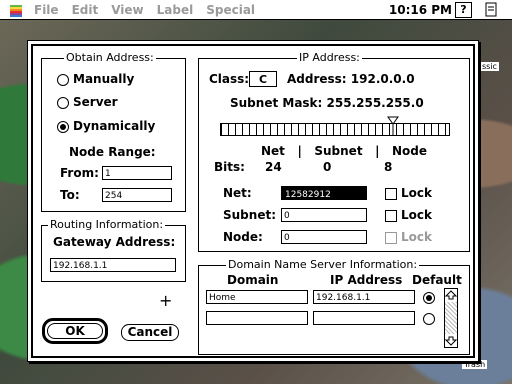 The height and width of the screenshot is (384, 512). What do you see at coordinates (230, 10) in the screenshot?
I see `menu-special: Special` at bounding box center [230, 10].